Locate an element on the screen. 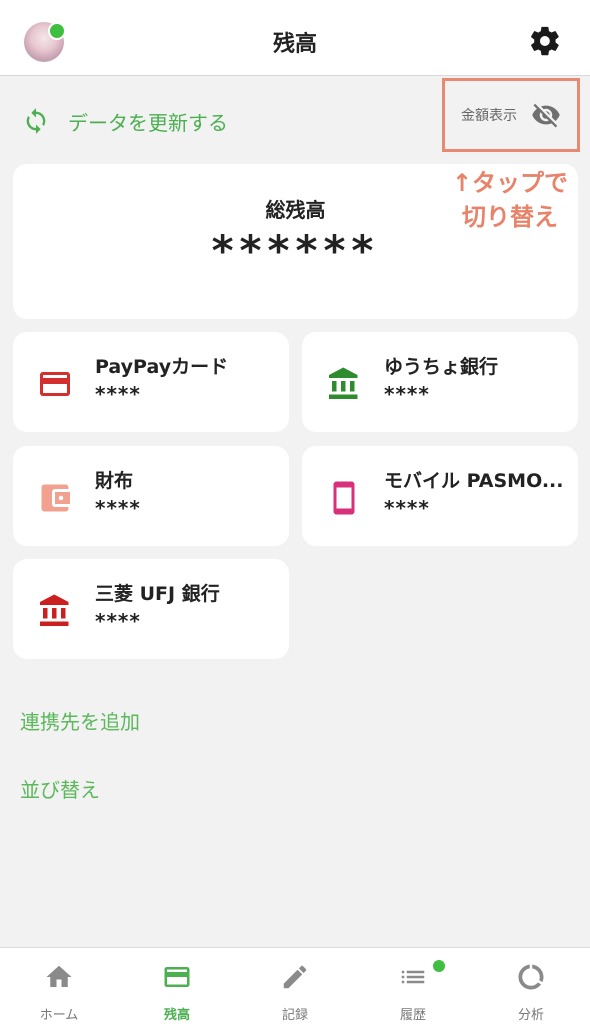 The image size is (590, 1024). amount-display-toggle: 金額表示 is located at coordinates (511, 115).